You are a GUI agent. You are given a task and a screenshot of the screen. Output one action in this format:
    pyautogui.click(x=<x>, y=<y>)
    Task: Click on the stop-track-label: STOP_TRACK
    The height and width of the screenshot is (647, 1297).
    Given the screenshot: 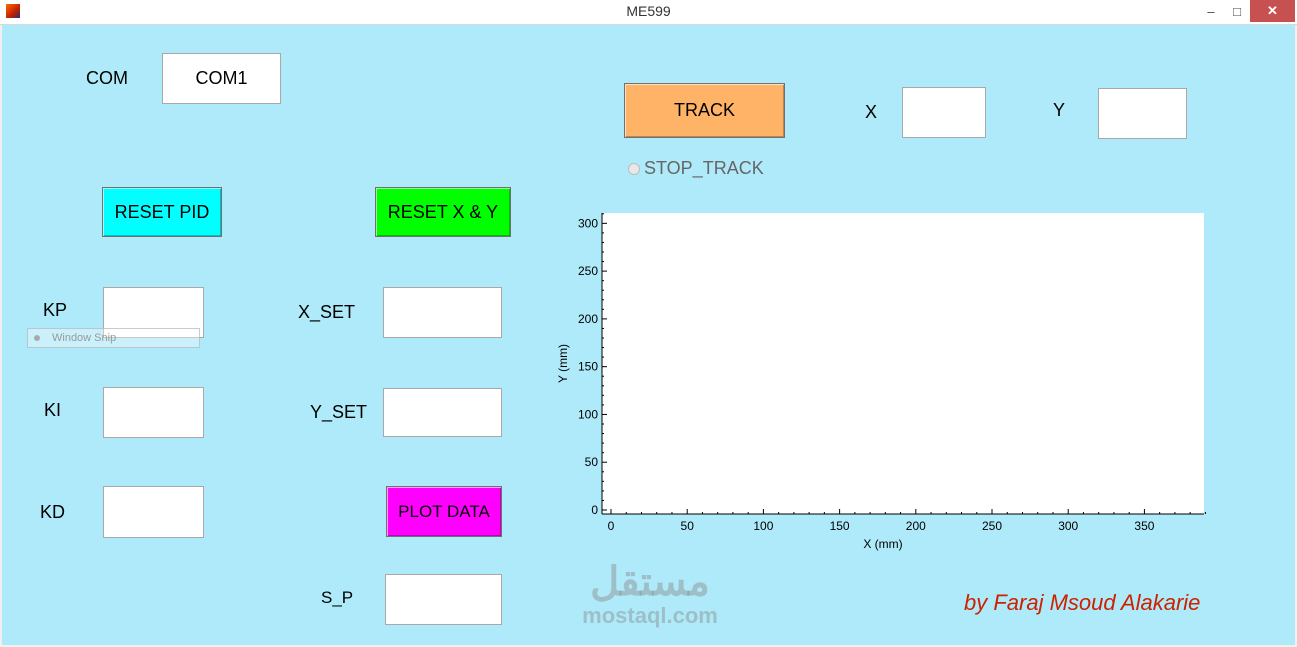 What is the action you would take?
    pyautogui.click(x=704, y=168)
    